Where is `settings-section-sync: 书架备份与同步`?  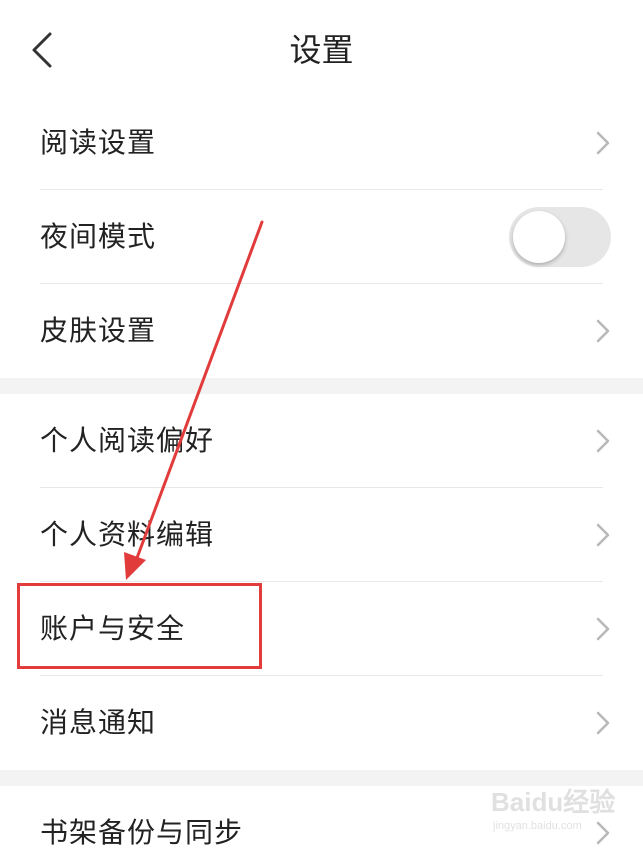 settings-section-sync: 书架备份与同步 is located at coordinates (321, 821).